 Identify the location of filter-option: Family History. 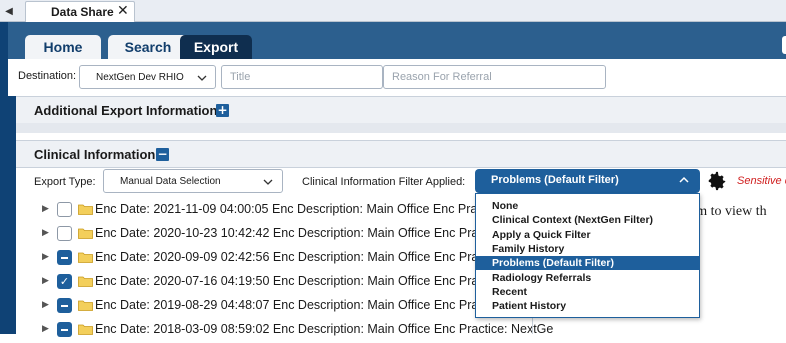
(587, 249).